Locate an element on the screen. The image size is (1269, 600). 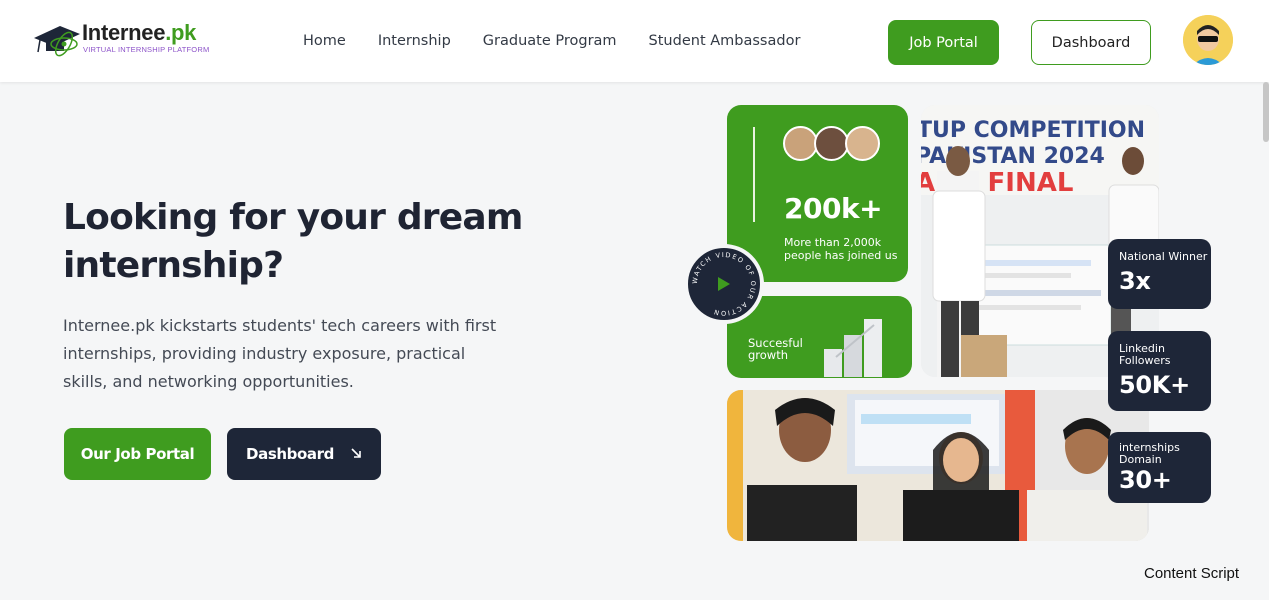
hero-dashboard-button: Dashboard is located at coordinates (304, 454).